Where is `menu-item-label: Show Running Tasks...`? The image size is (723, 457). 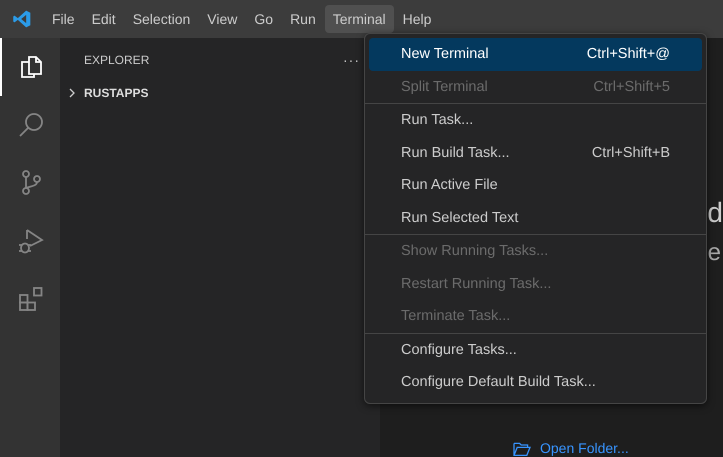
menu-item-label: Show Running Tasks... is located at coordinates (474, 251).